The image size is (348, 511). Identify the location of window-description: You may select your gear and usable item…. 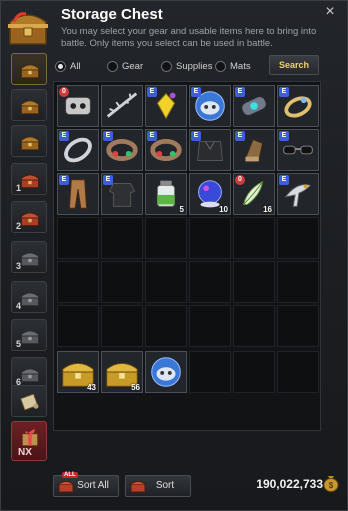
(189, 37).